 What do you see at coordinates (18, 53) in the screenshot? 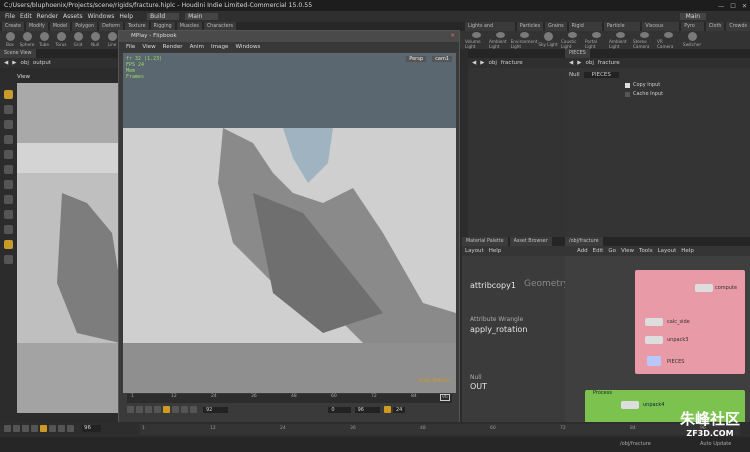
I see `tab-scene-view: Scene View` at bounding box center [18, 53].